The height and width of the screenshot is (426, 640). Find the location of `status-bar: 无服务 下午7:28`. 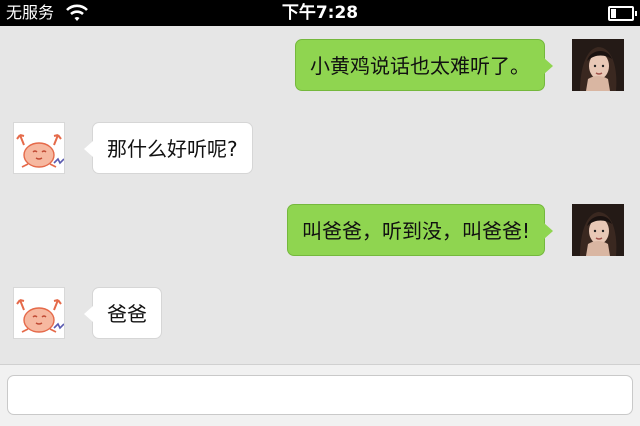

status-bar: 无服务 下午7:28 is located at coordinates (320, 13).